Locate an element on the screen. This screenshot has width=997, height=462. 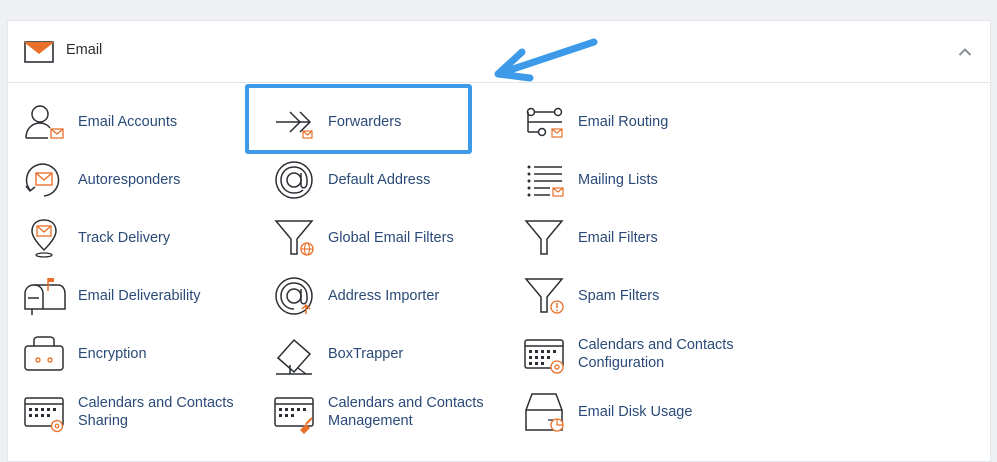
routing-icon is located at coordinates (544, 122).